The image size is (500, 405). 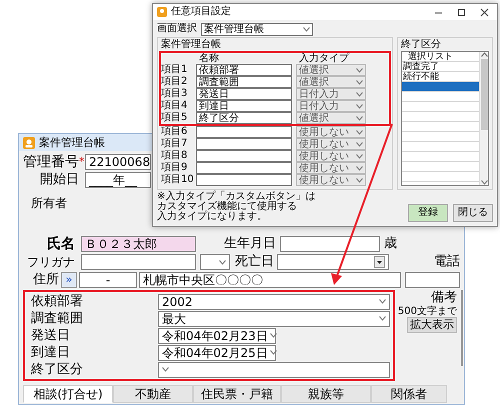 What do you see at coordinates (432, 325) in the screenshot?
I see `expand-button: 拡大表示` at bounding box center [432, 325].